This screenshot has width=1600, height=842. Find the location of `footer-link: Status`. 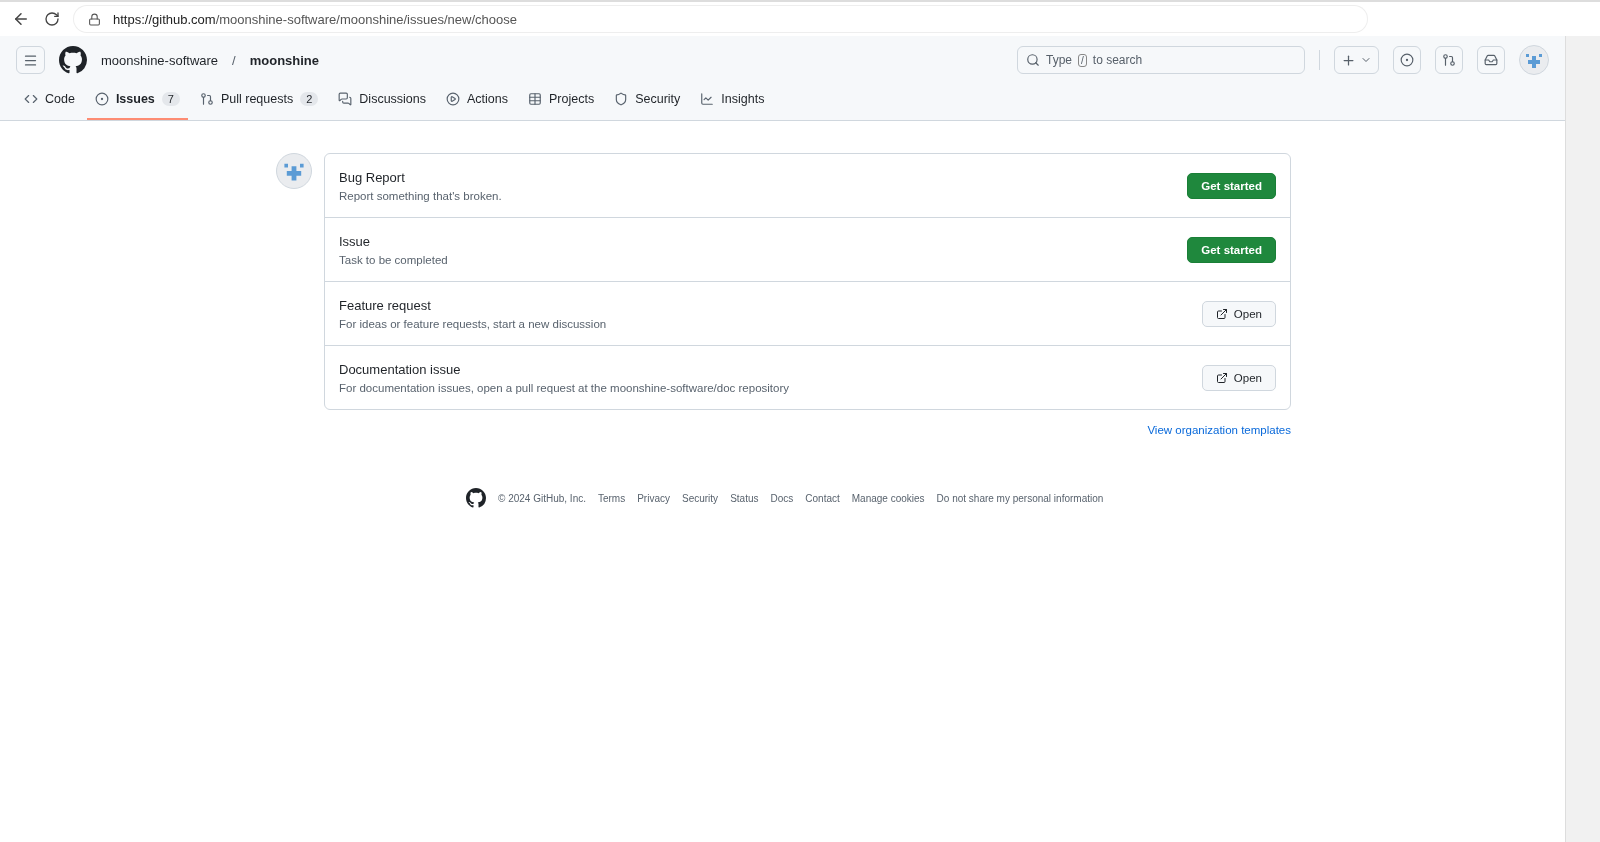

footer-link: Status is located at coordinates (744, 498).